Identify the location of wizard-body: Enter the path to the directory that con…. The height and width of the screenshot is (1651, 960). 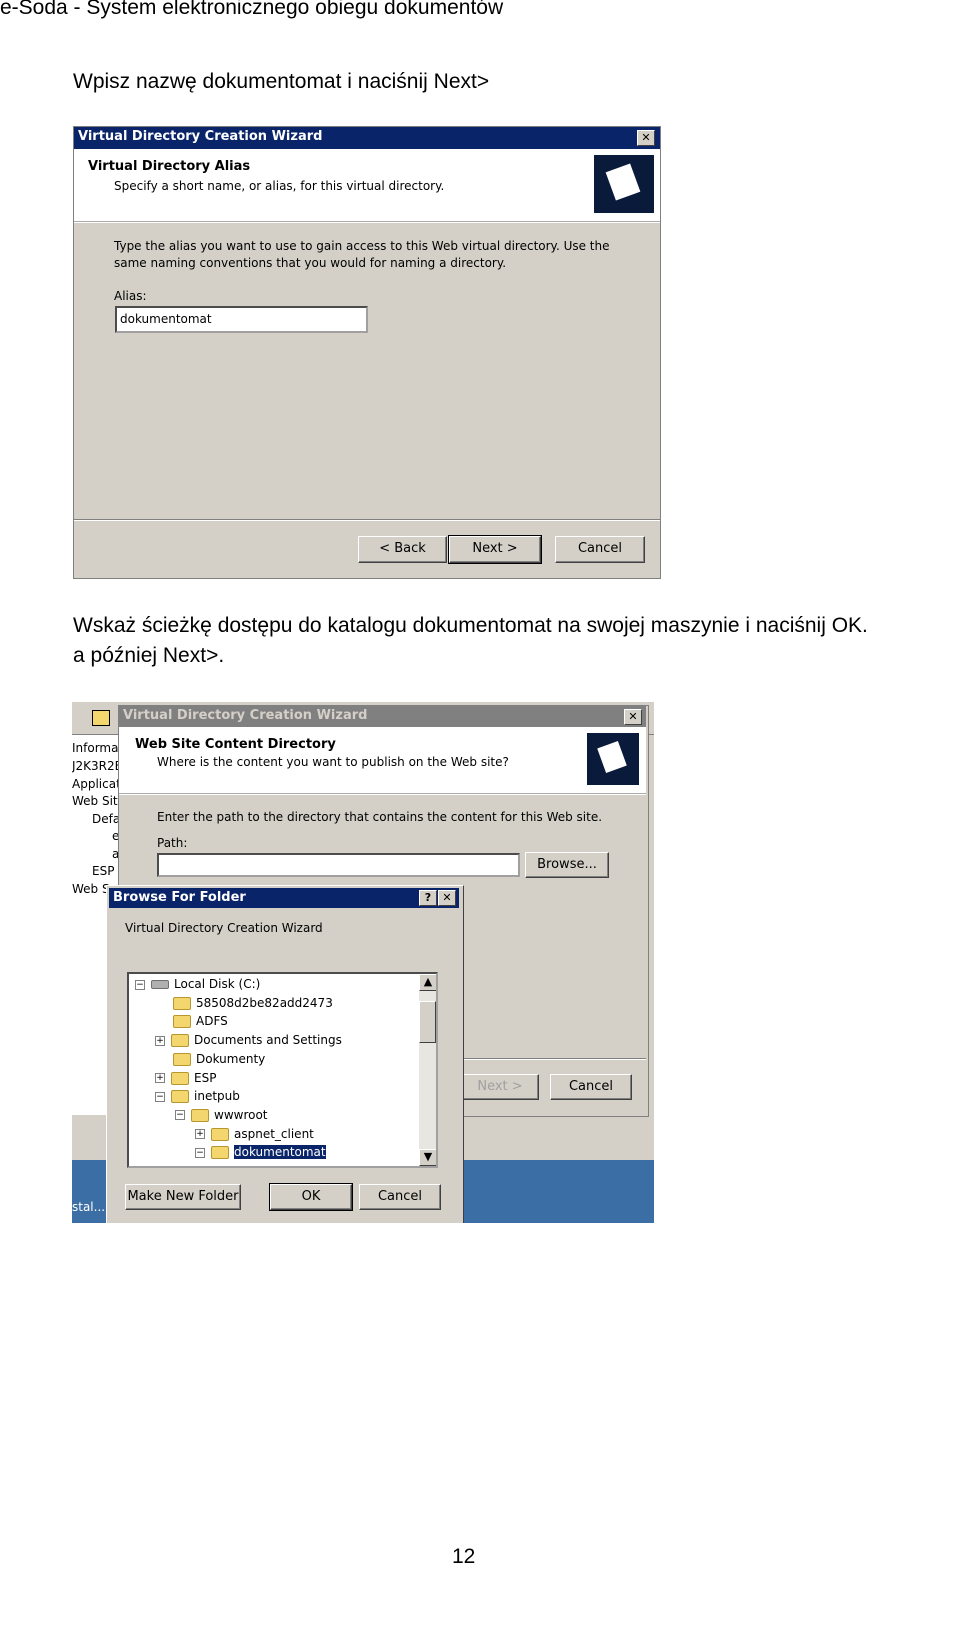
(380, 817).